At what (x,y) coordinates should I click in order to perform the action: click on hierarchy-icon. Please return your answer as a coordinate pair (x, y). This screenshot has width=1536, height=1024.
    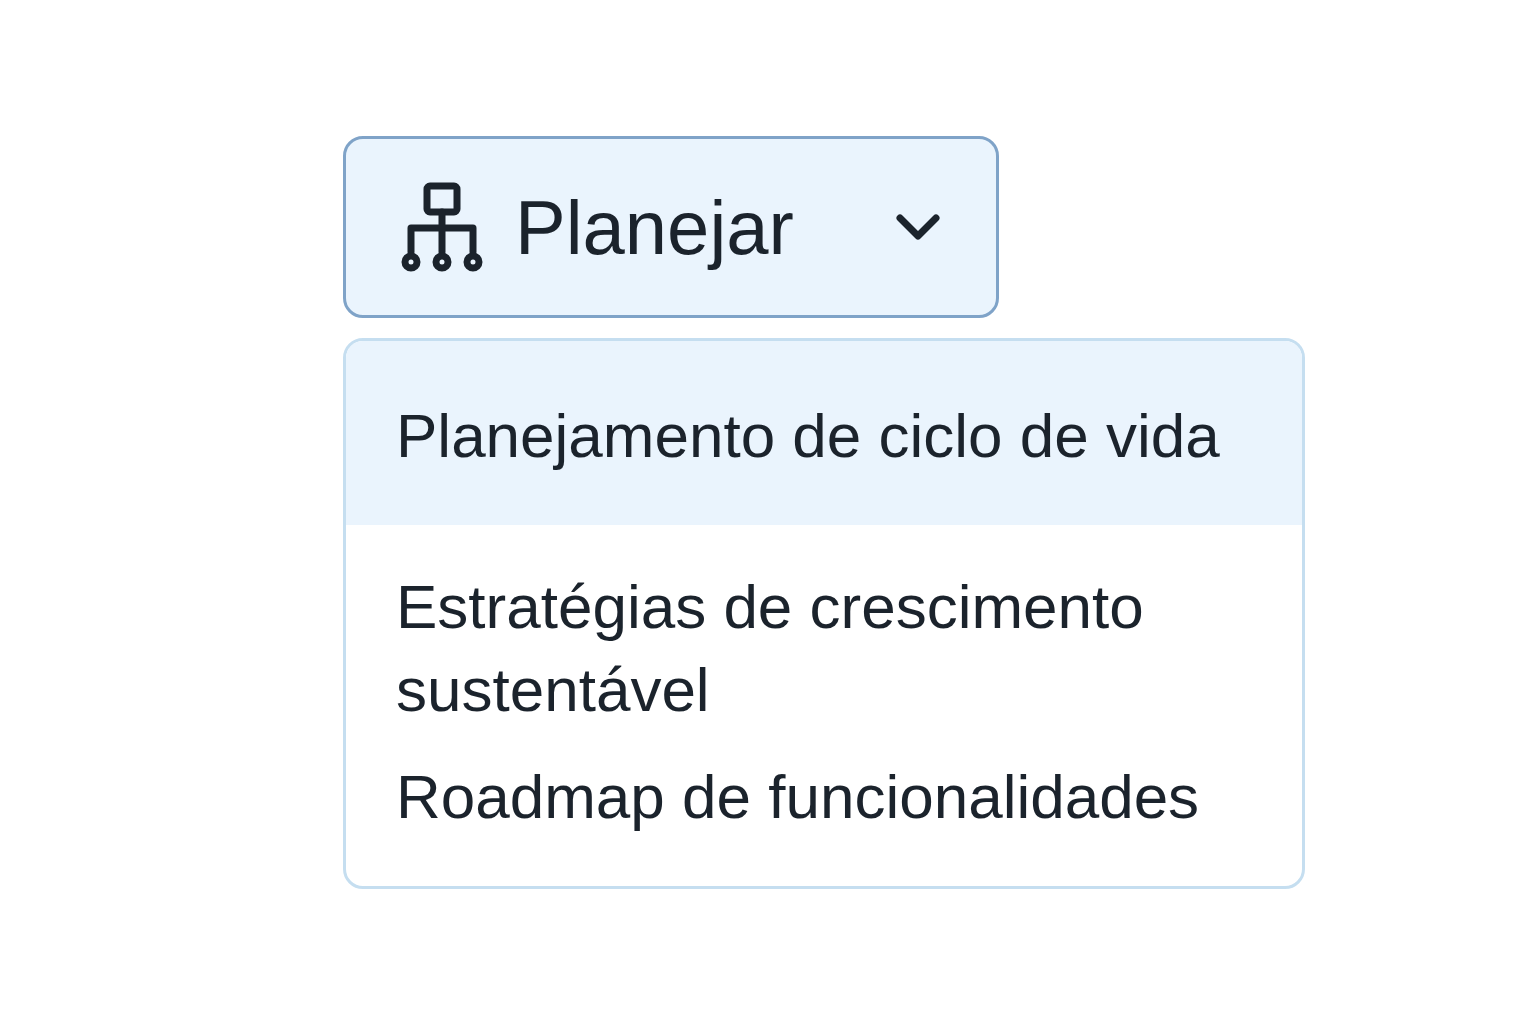
    Looking at the image, I should click on (442, 227).